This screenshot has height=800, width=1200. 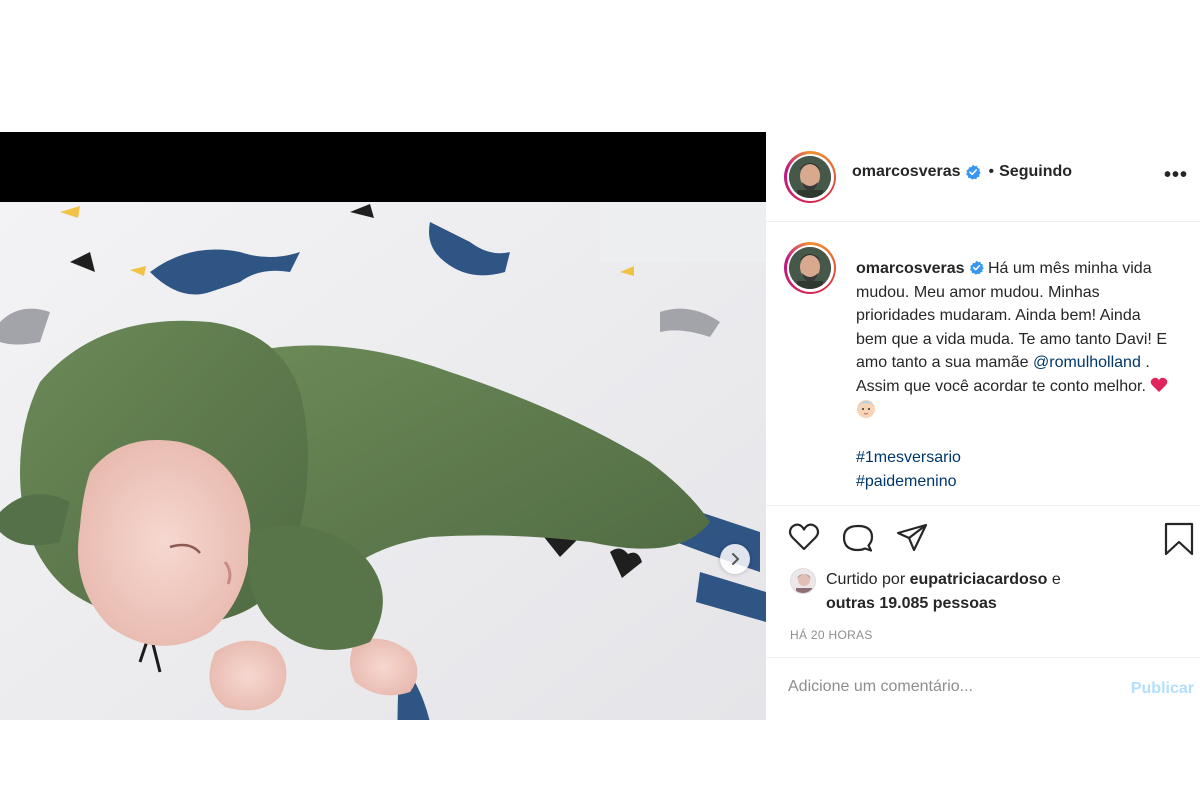 I want to click on like-button, so click(x=804, y=539).